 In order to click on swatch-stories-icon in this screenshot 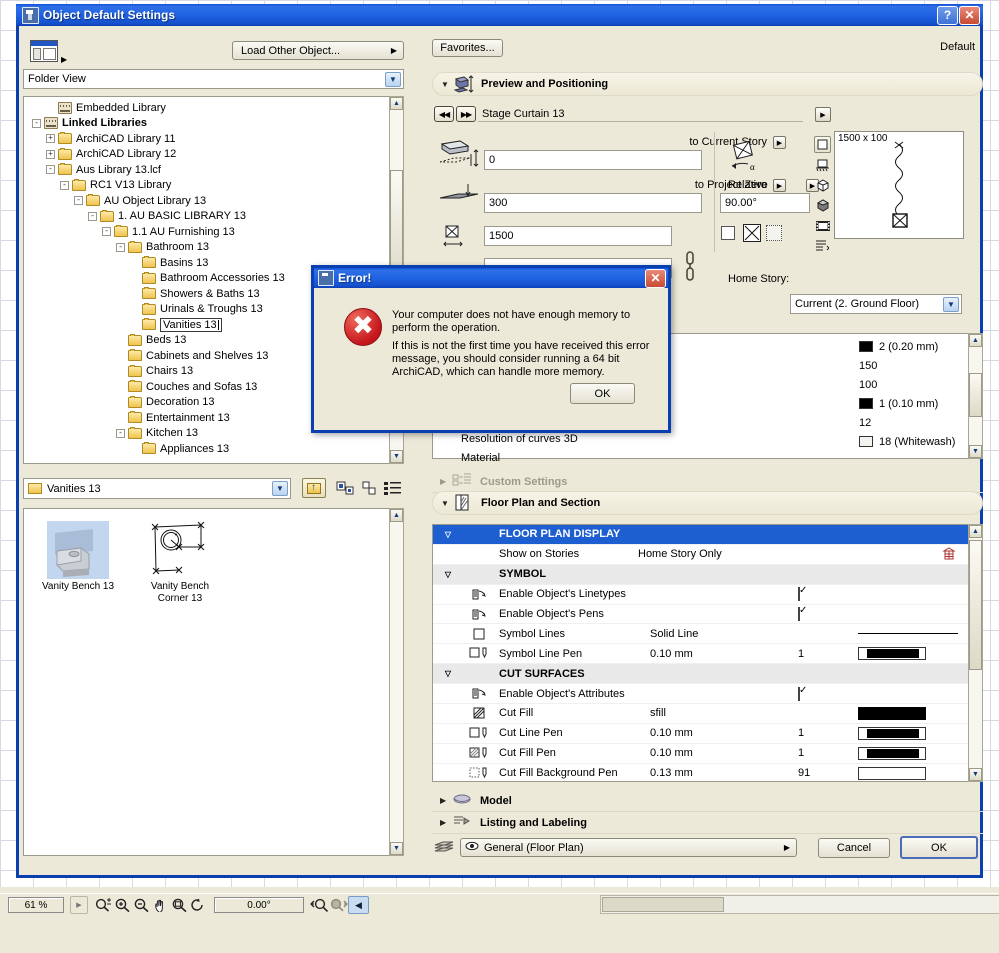, I will do `click(907, 554)`.